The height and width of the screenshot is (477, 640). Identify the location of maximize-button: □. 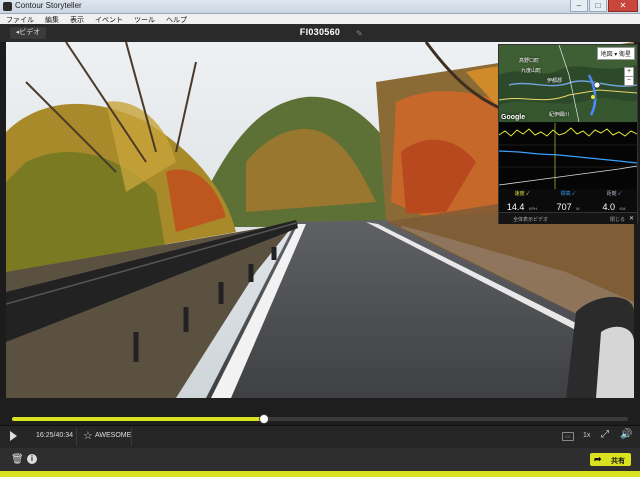
(598, 6).